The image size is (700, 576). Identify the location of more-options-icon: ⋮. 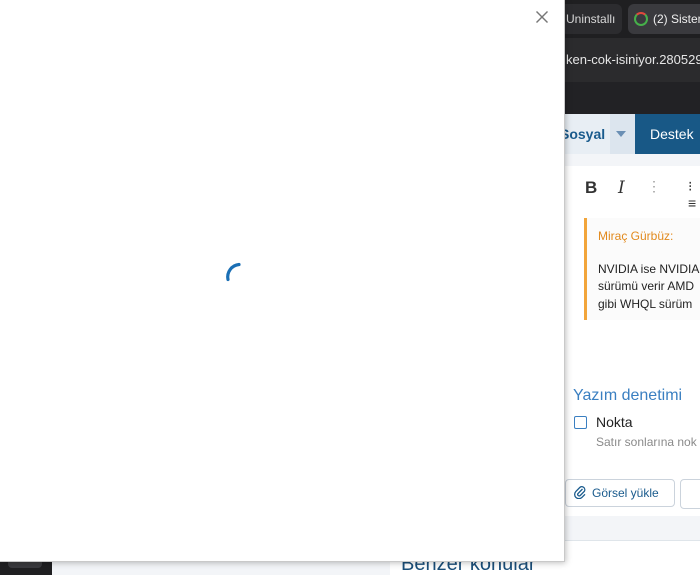
(654, 186).